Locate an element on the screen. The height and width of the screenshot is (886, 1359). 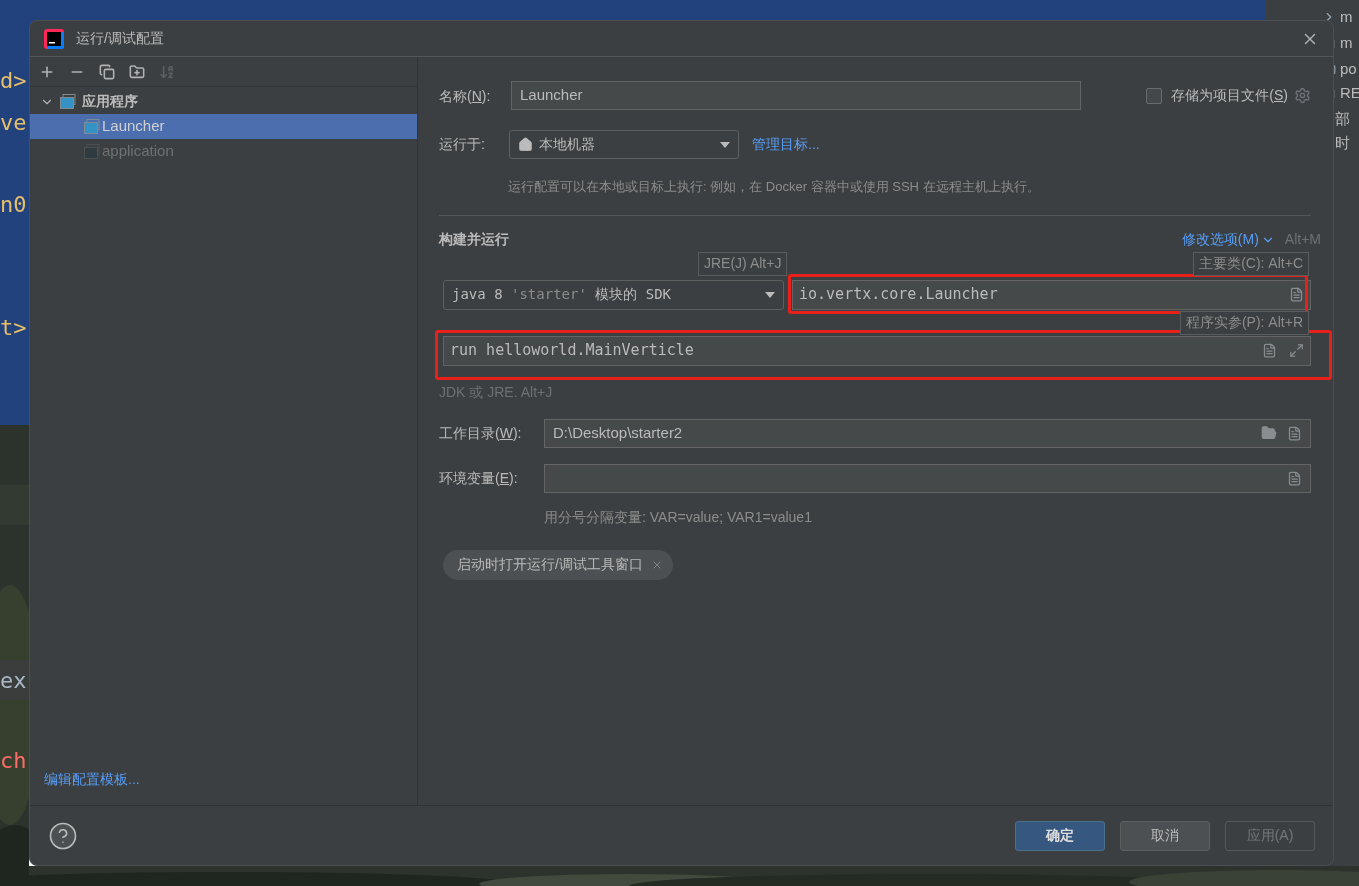
tree-item: Launcher is located at coordinates (223, 126).